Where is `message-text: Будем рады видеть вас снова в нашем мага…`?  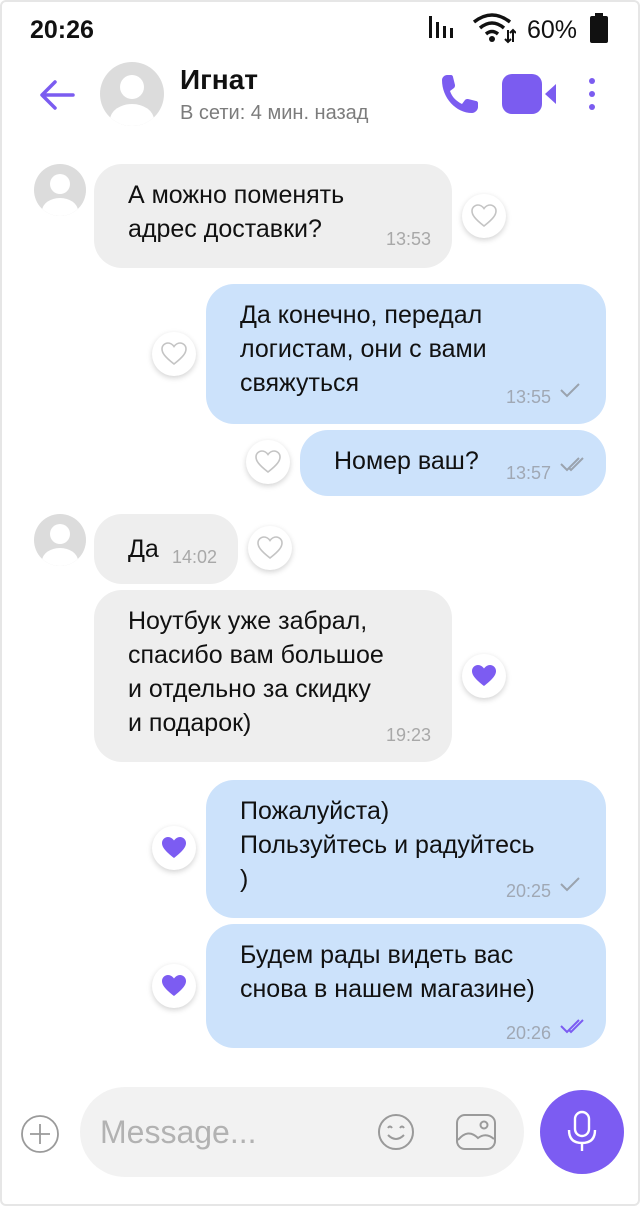
message-text: Будем рады видеть вас снова в нашем мага… is located at coordinates (387, 972).